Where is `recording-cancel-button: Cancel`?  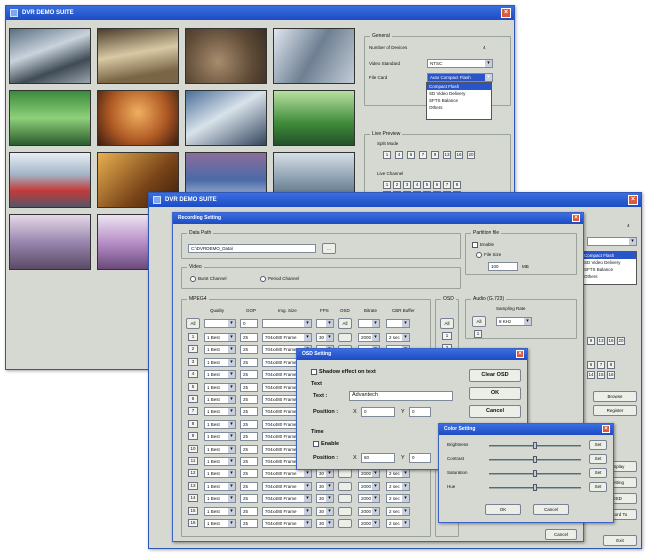
recording-cancel-button: Cancel is located at coordinates (561, 534).